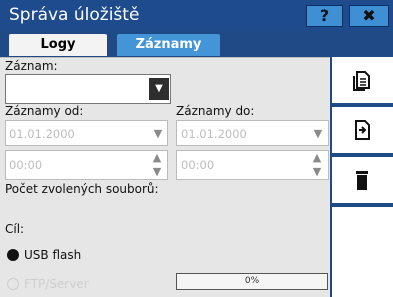 This screenshot has width=393, height=297. What do you see at coordinates (56, 284) in the screenshot?
I see `ftp-radio-label: FTP/Server` at bounding box center [56, 284].